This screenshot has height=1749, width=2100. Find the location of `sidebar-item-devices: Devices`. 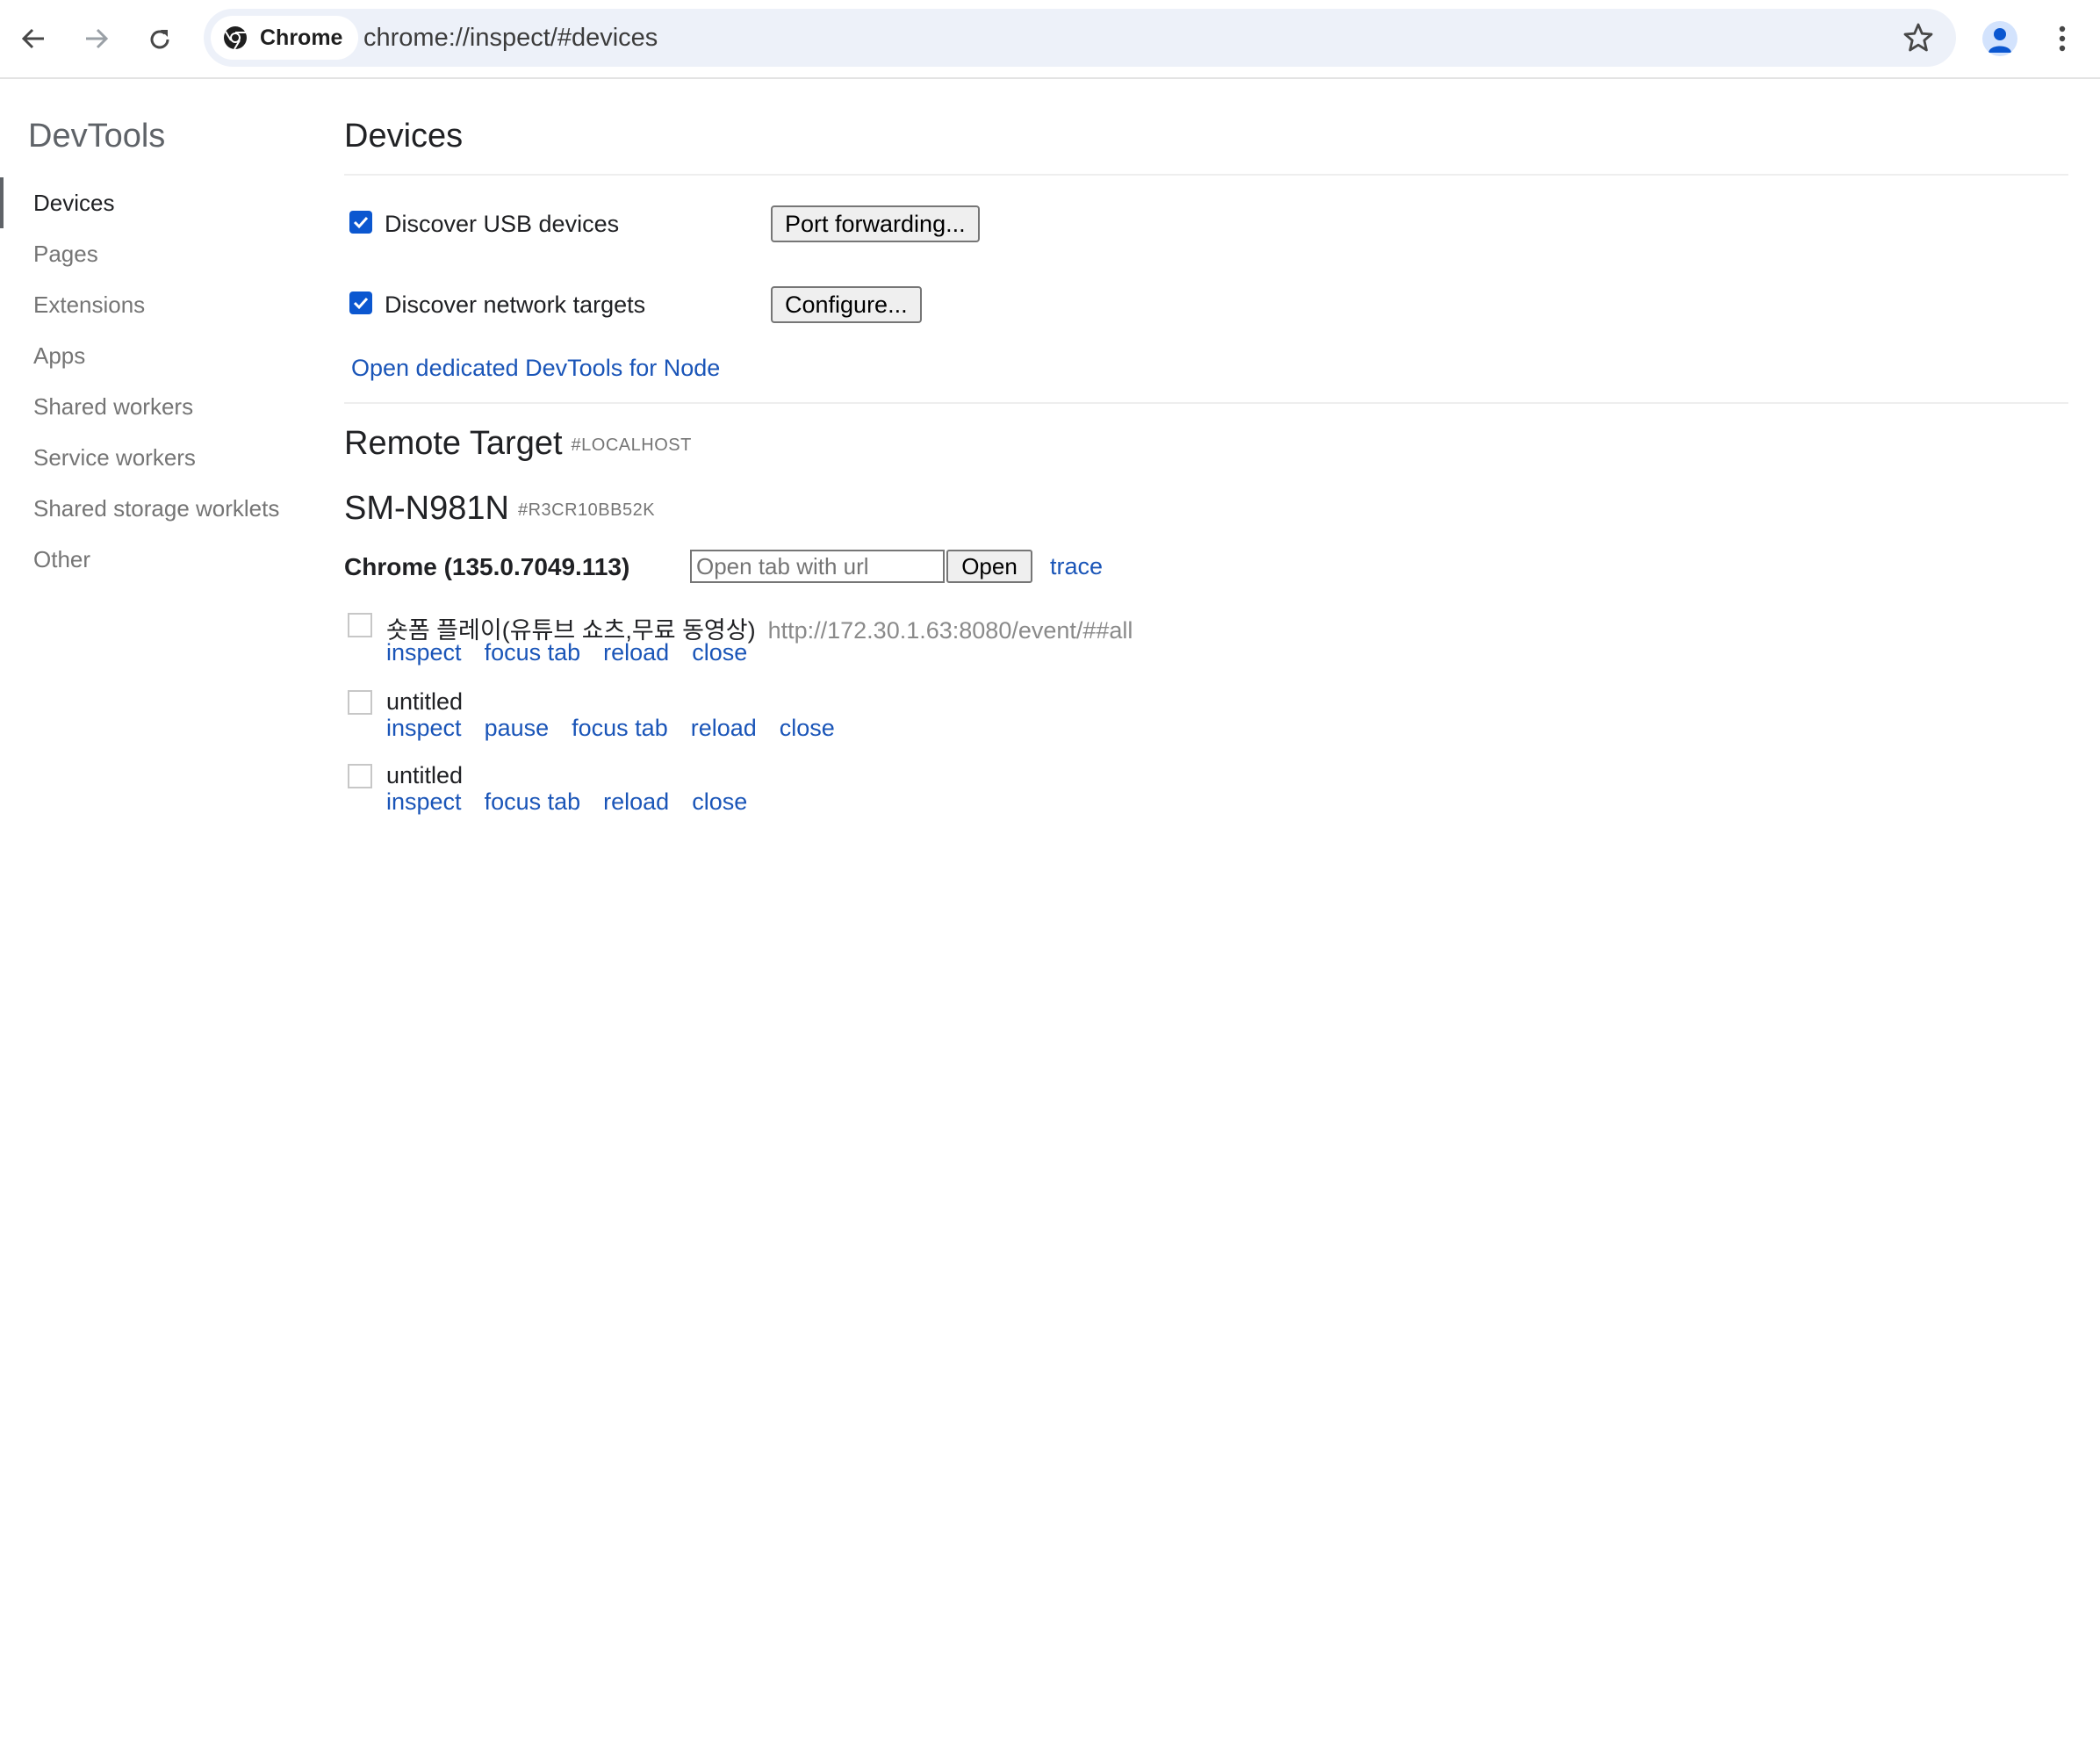

sidebar-item-devices: Devices is located at coordinates (158, 203).